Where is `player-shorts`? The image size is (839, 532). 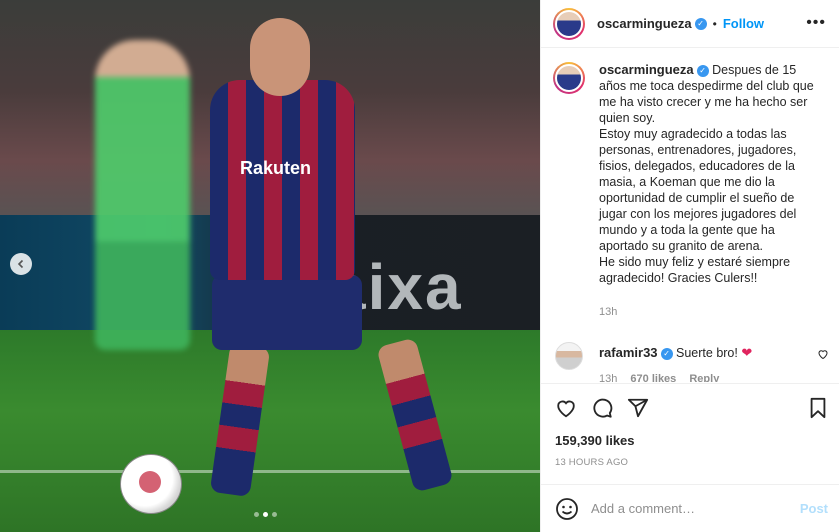 player-shorts is located at coordinates (287, 312).